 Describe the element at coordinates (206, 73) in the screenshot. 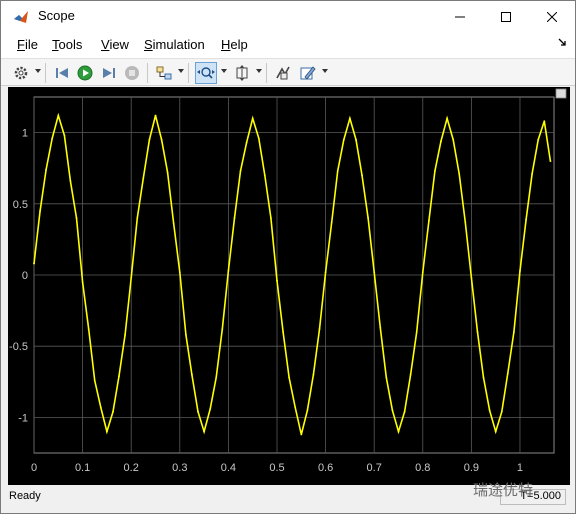

I see `zoom-button` at that location.